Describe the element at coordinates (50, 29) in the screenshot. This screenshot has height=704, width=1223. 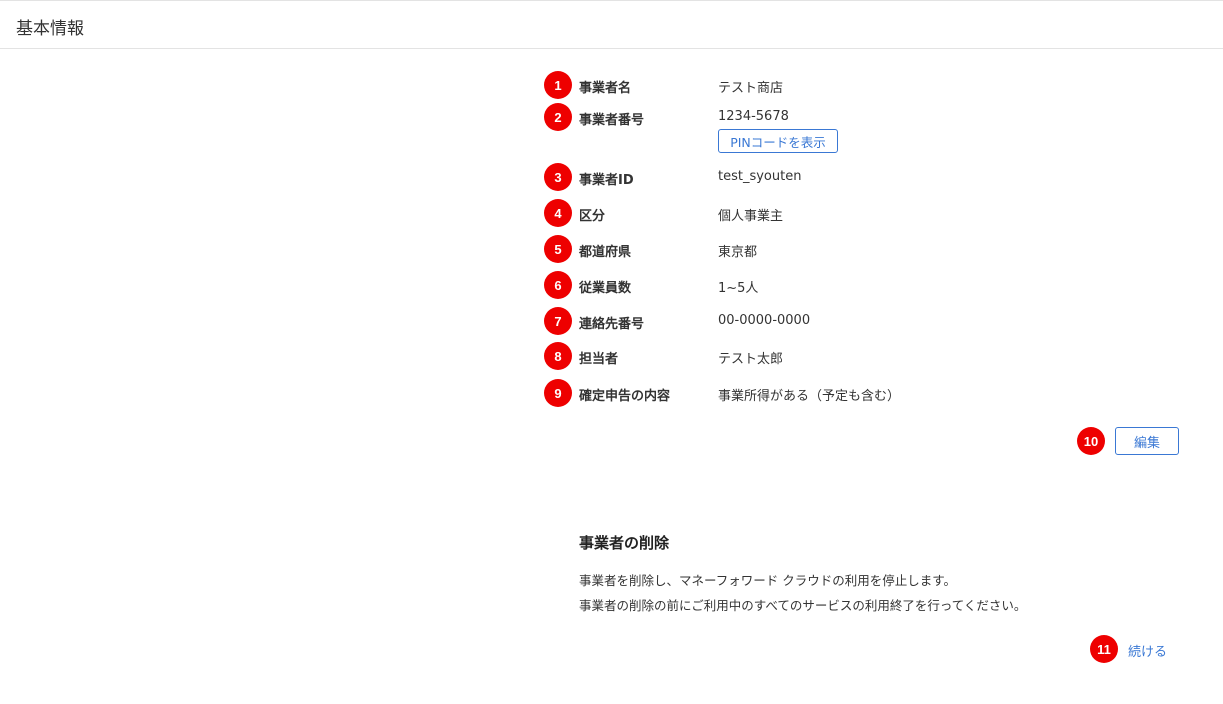
I see `page-title: 基本情報` at that location.